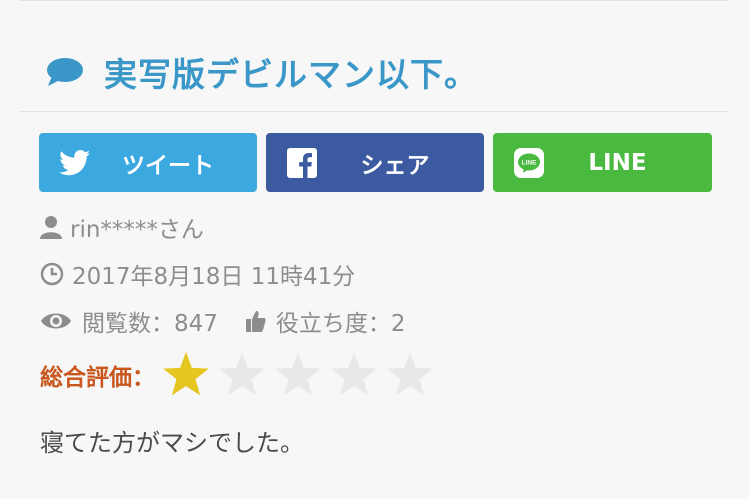 Image resolution: width=749 pixels, height=499 pixels. Describe the element at coordinates (214, 277) in the screenshot. I see `date-text: 2017年8月18日 11時41分` at that location.